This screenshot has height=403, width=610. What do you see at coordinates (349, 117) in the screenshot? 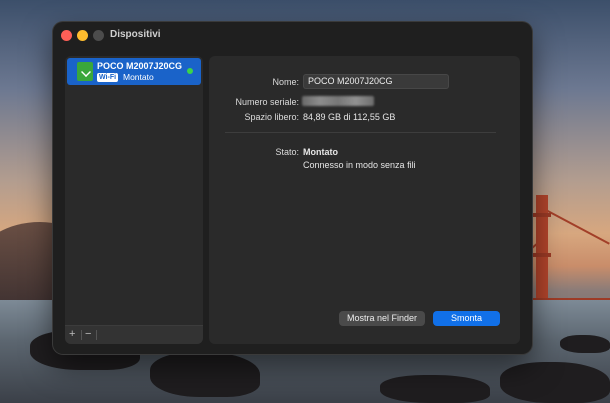
I see `free-space-value: 84,89 GB di 112,55 GB` at bounding box center [349, 117].